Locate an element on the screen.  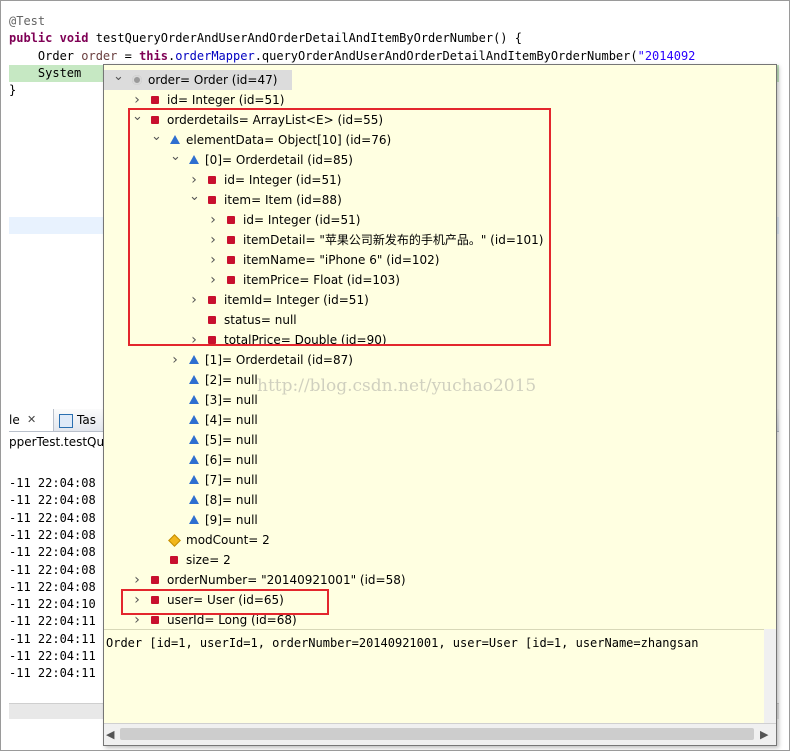
code-line-close-brace: } is located at coordinates (13, 90).